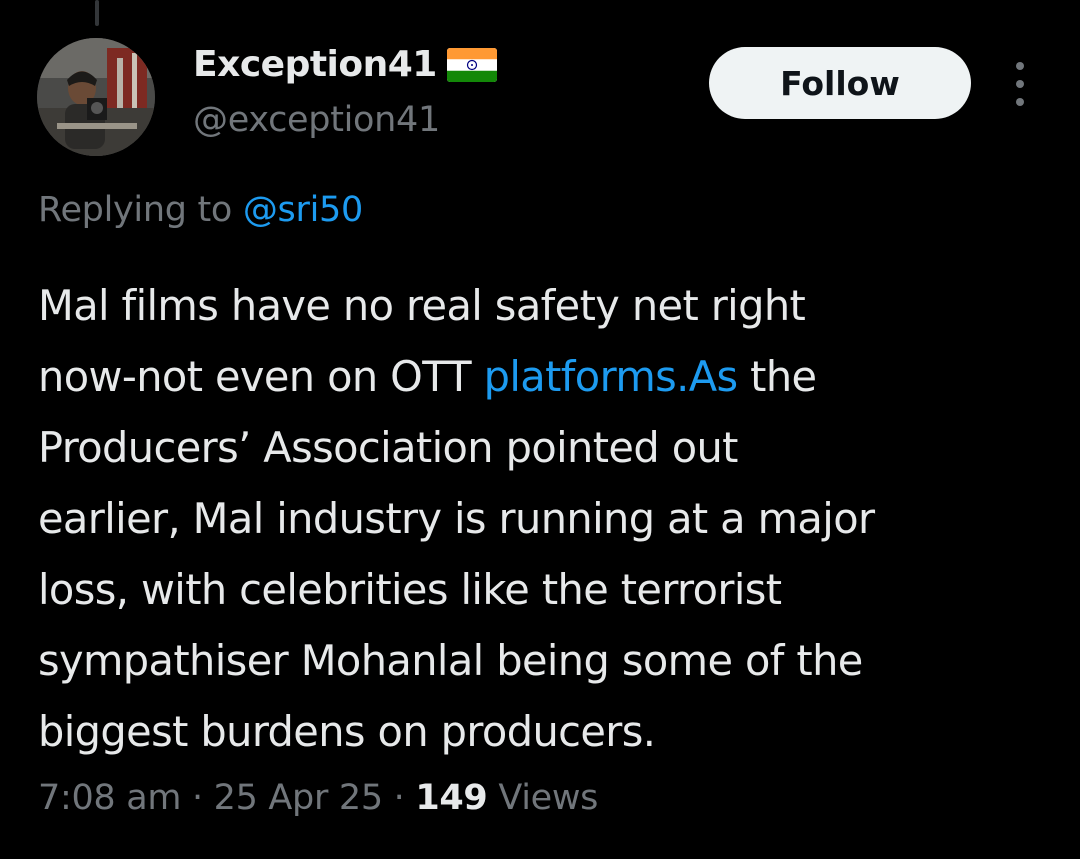  Describe the element at coordinates (97, 13) in the screenshot. I see `thread-connector-line` at that location.